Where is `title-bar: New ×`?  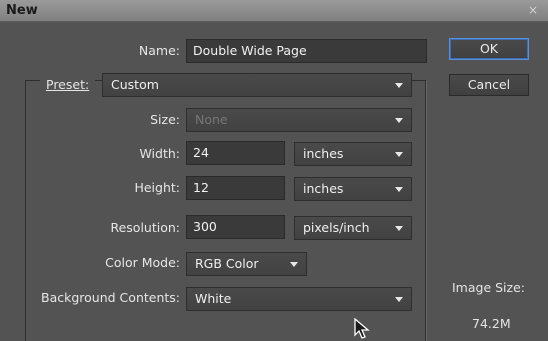 title-bar: New × is located at coordinates (274, 11).